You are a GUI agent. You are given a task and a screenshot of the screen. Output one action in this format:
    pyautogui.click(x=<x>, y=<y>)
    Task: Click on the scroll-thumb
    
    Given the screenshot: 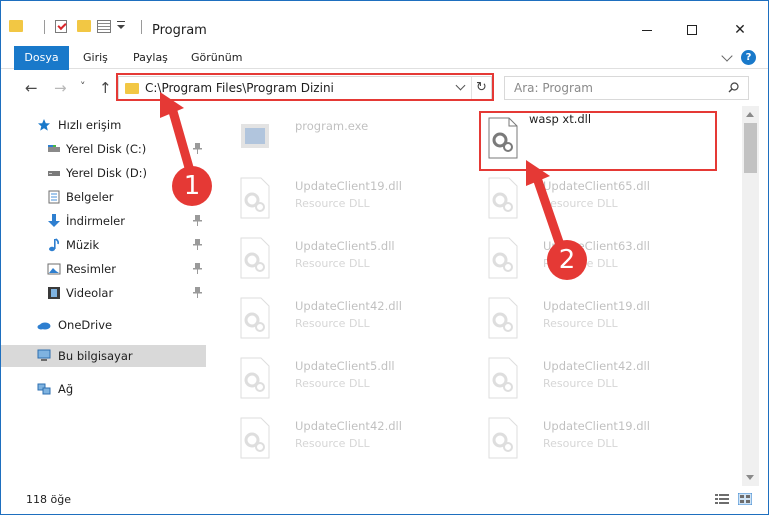 What is the action you would take?
    pyautogui.click(x=750, y=148)
    